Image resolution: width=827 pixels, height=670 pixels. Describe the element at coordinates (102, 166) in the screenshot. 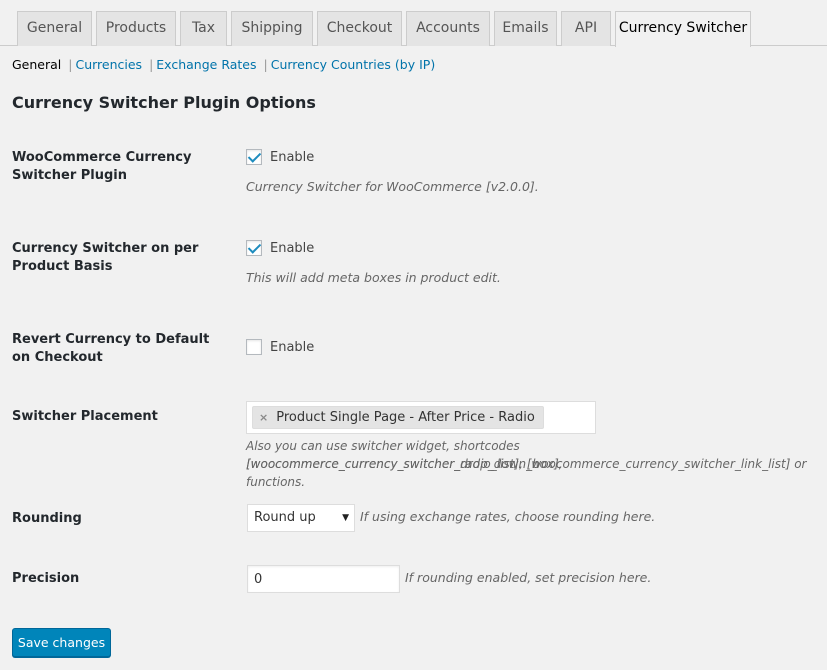

I see `plugin-enable-label: WooCommerce Currency Switcher Plugin` at that location.